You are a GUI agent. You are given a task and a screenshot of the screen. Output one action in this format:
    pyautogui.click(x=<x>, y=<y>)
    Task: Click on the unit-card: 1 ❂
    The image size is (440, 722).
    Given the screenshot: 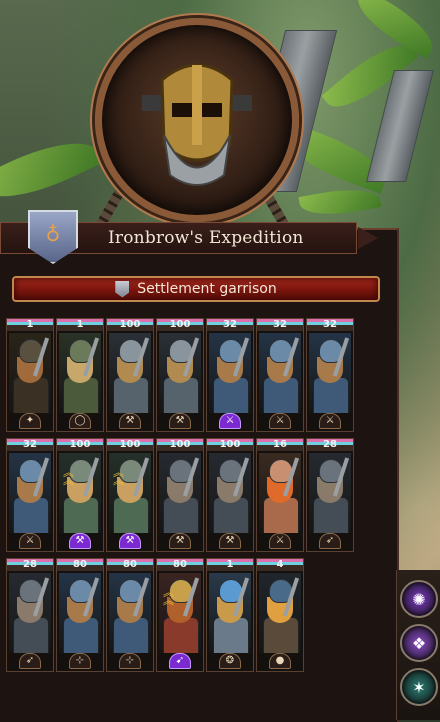 What is the action you would take?
    pyautogui.click(x=230, y=615)
    